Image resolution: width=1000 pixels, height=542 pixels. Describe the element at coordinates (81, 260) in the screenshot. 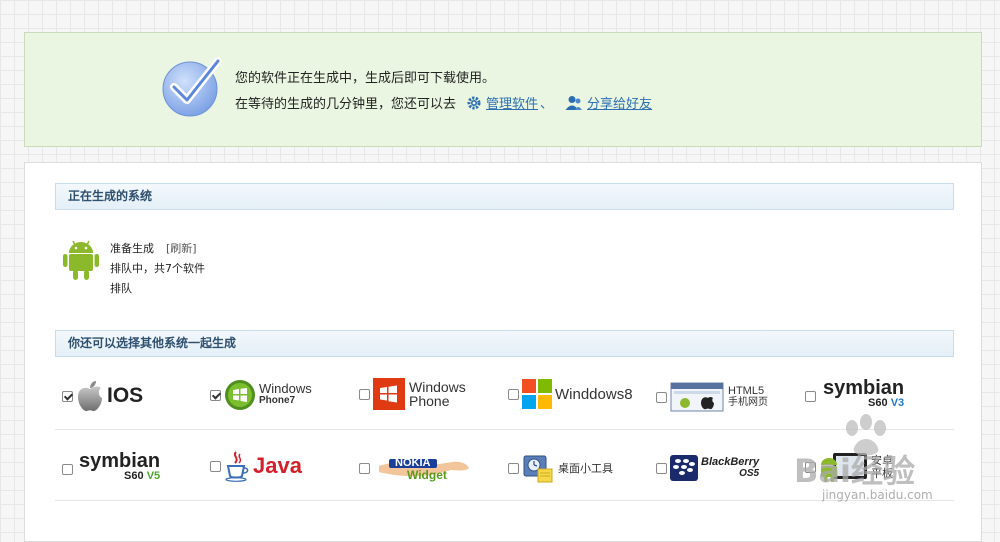

I see `android-icon` at that location.